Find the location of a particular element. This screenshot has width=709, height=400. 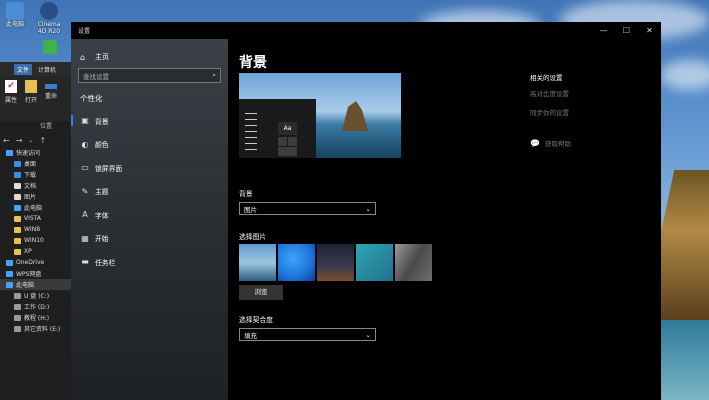

folder-icon is located at coordinates (17, 240).